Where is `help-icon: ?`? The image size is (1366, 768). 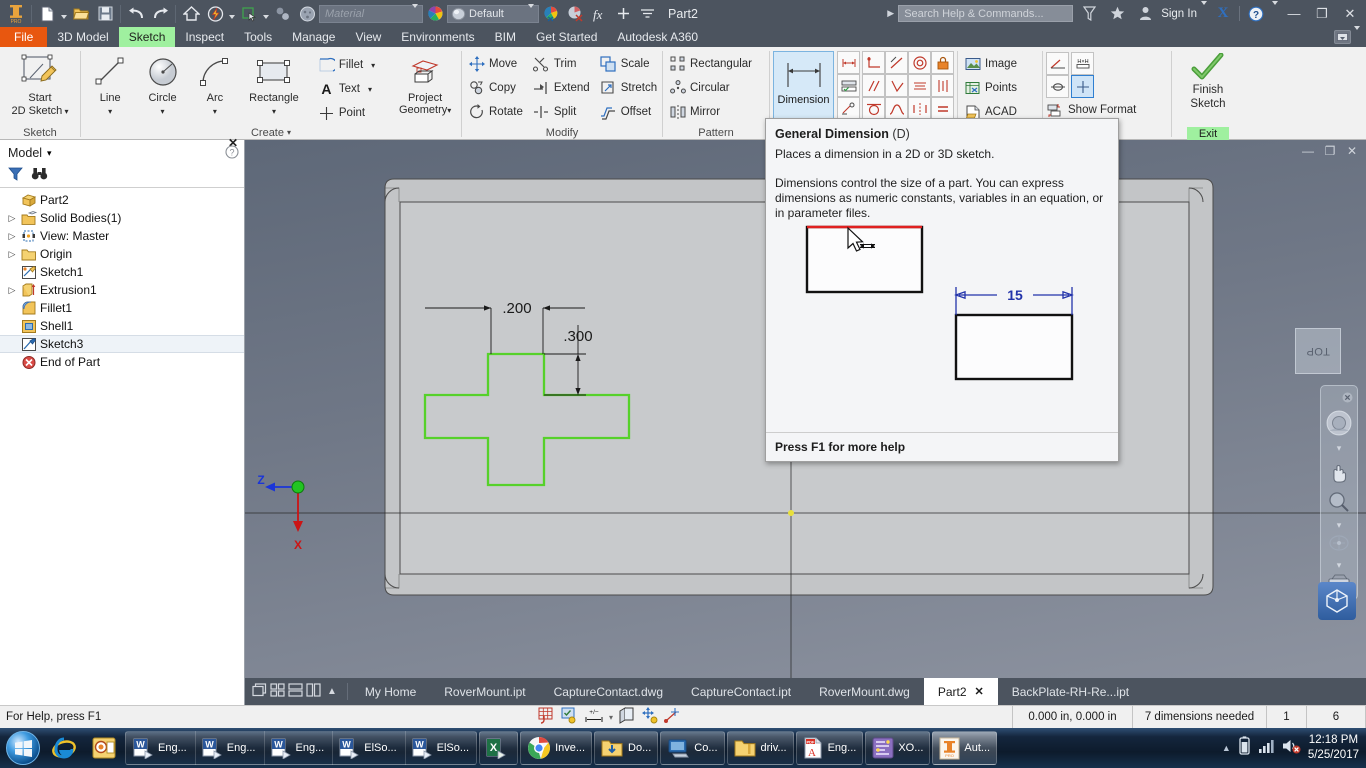
help-icon: ? is located at coordinates (1256, 14).